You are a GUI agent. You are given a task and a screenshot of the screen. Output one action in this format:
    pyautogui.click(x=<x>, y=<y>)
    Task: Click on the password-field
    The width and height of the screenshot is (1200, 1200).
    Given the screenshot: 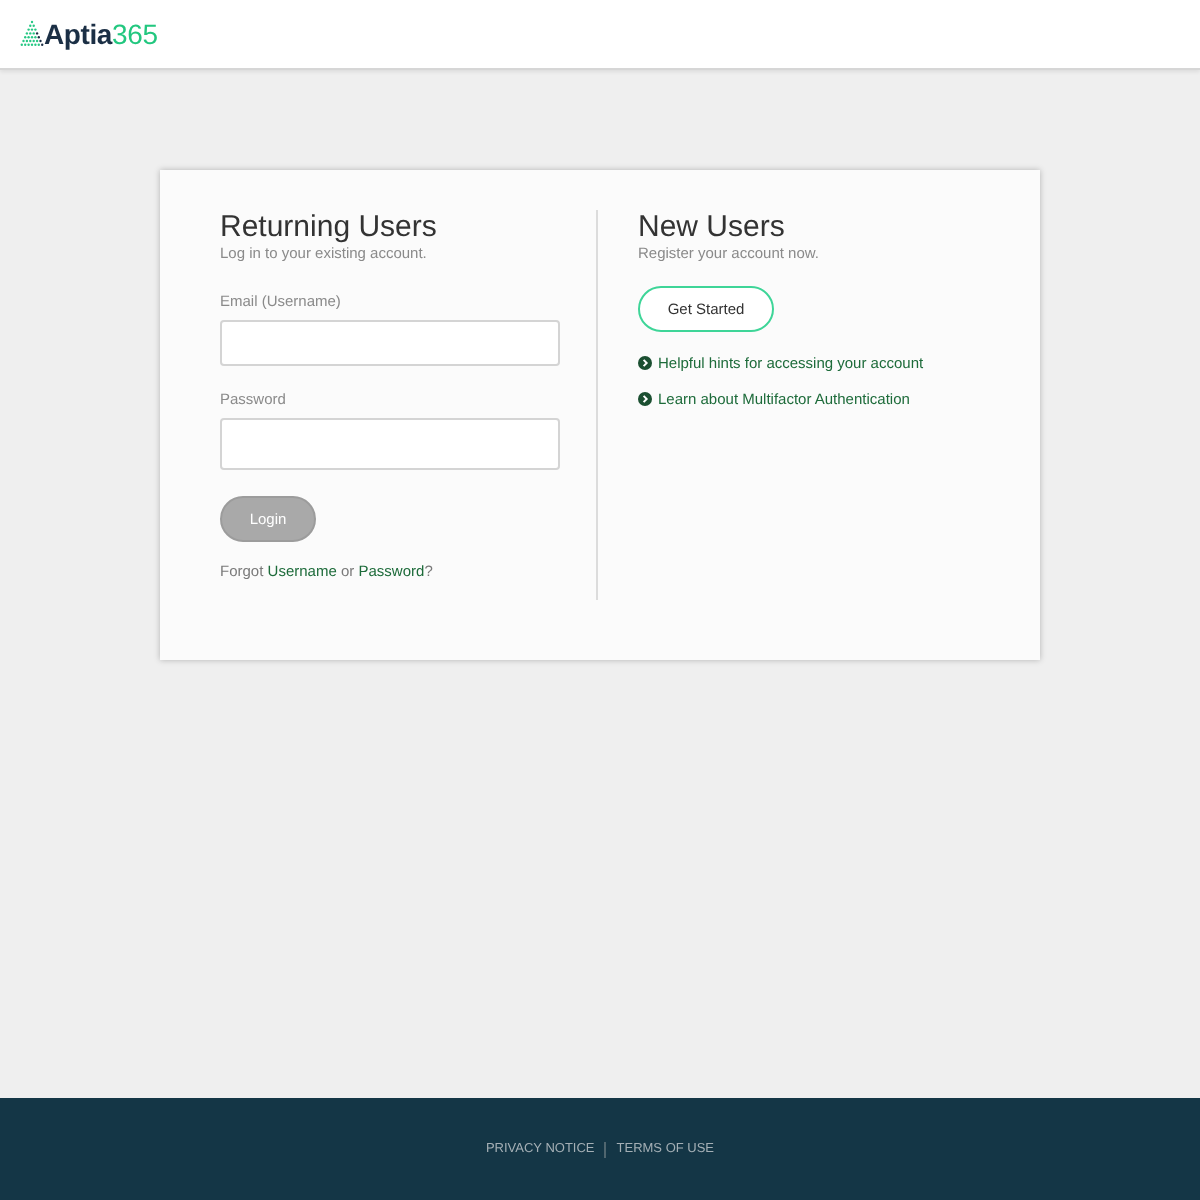 What is the action you would take?
    pyautogui.click(x=390, y=444)
    